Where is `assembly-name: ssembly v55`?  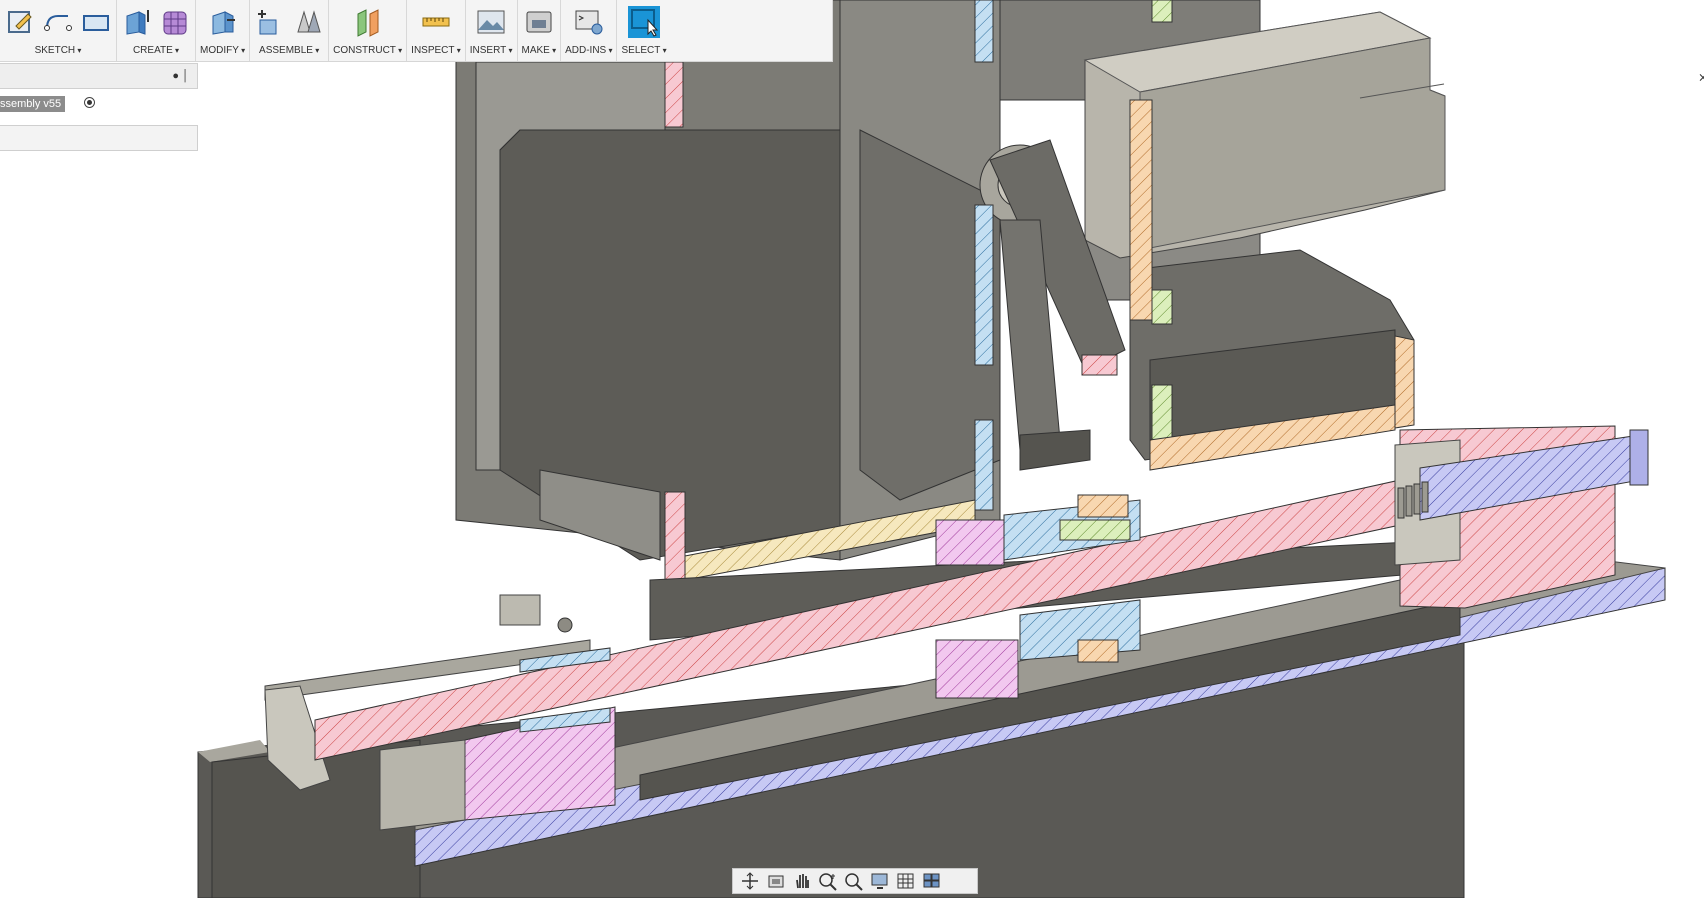 assembly-name: ssembly v55 is located at coordinates (33, 104).